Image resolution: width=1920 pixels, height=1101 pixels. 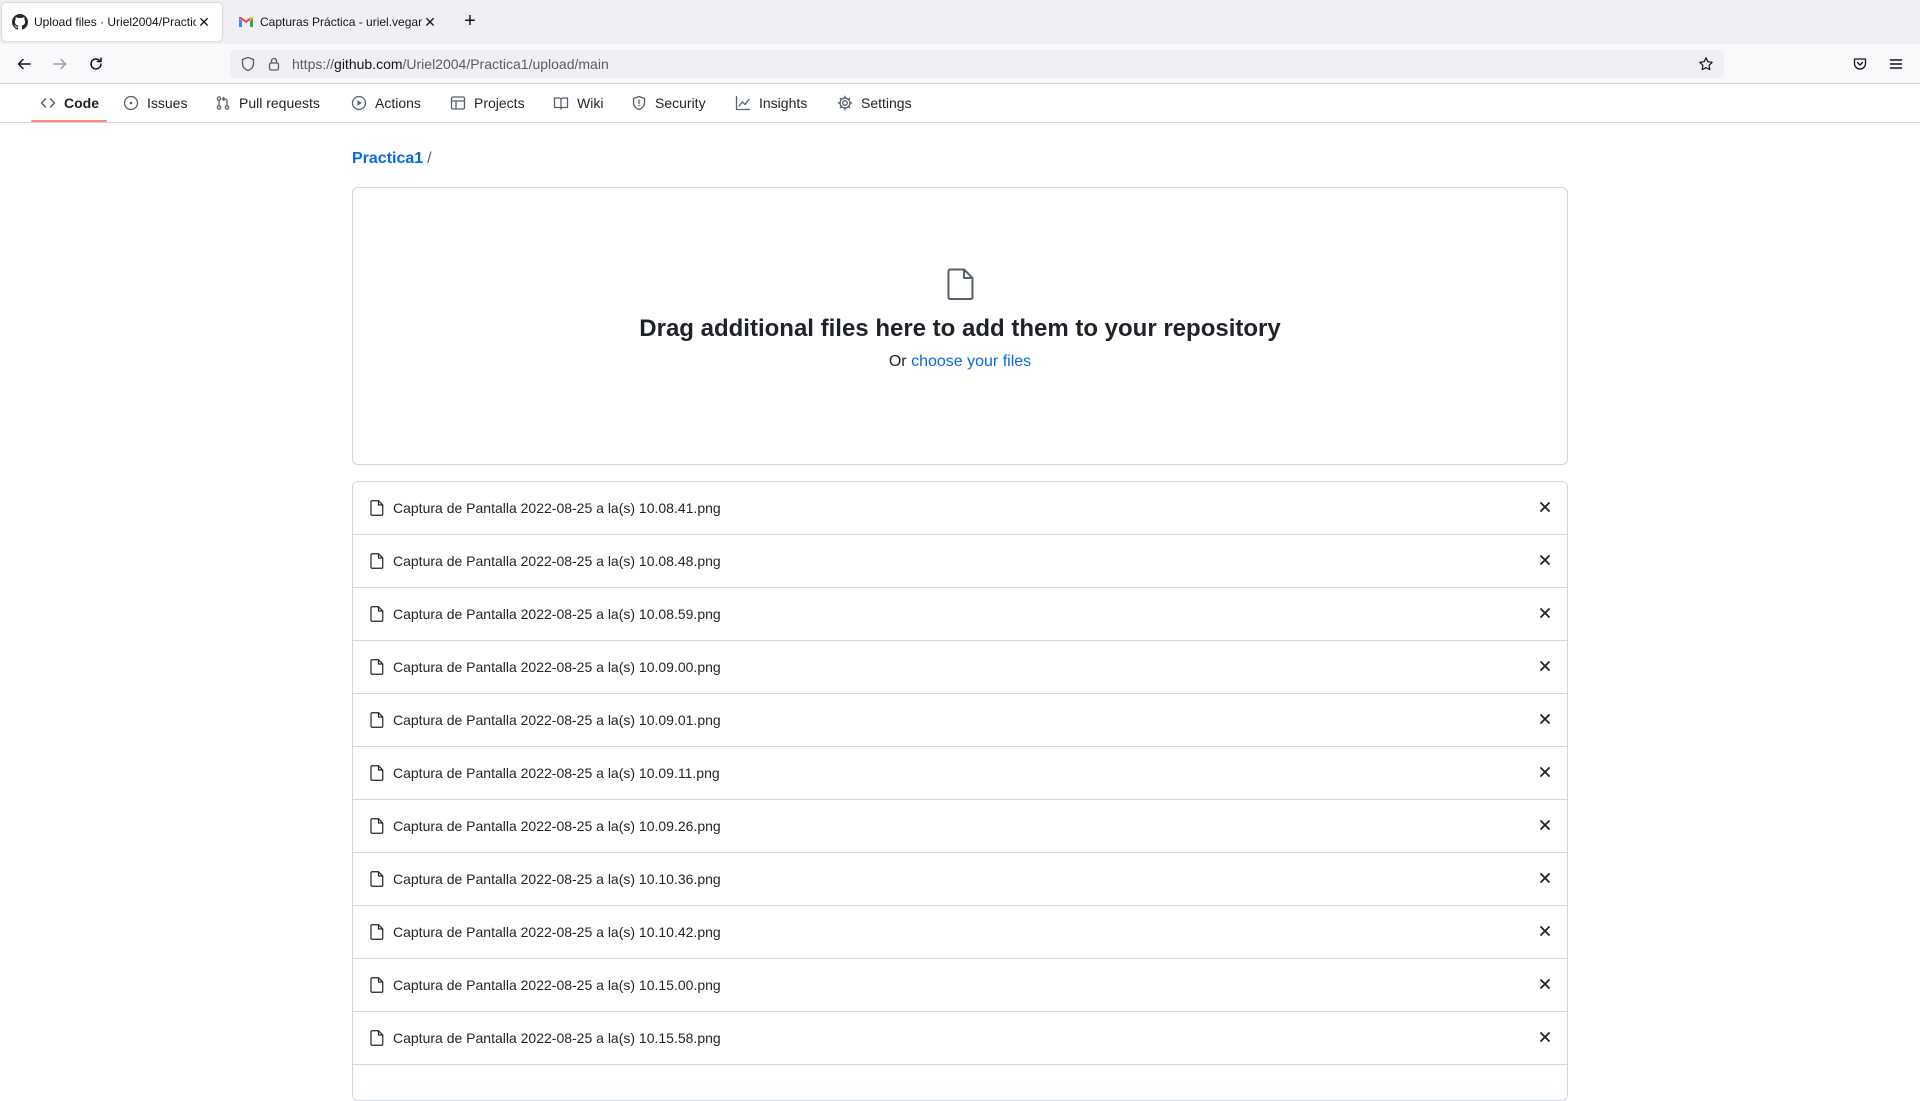 I want to click on reload-icon, so click(x=96, y=63).